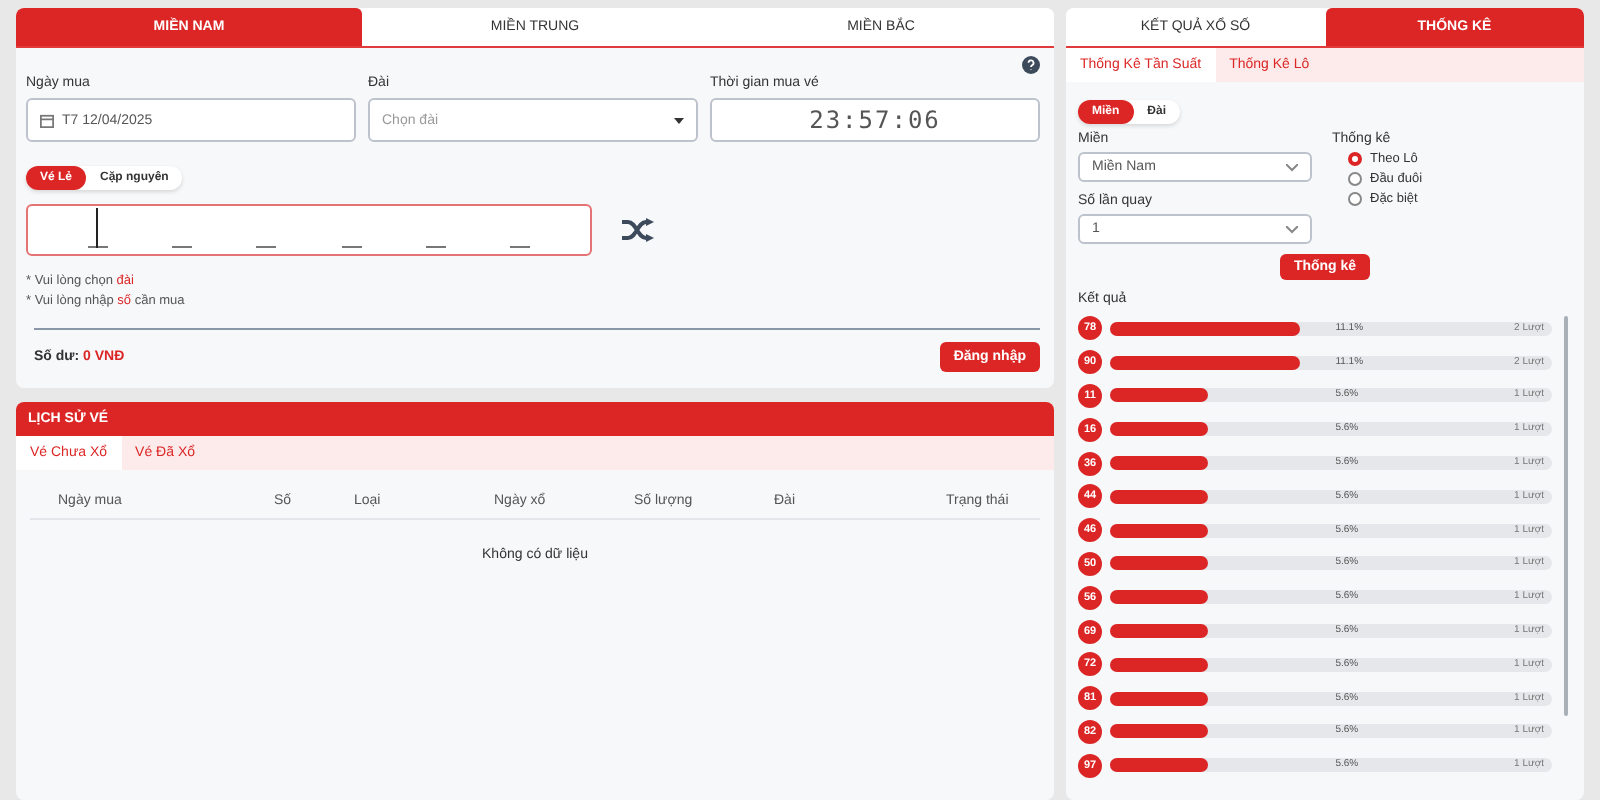 The height and width of the screenshot is (800, 1600). Describe the element at coordinates (98, 228) in the screenshot. I see `digit-slot` at that location.